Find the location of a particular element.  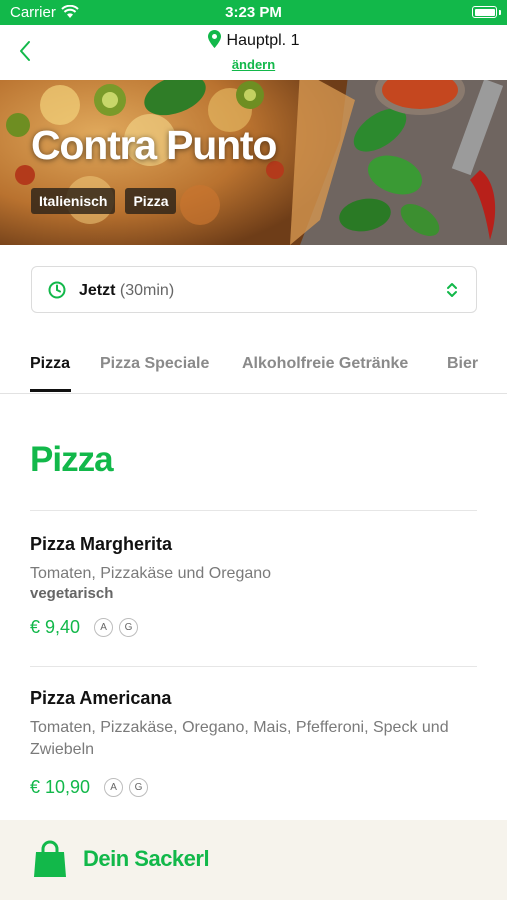

clock-icon is located at coordinates (57, 292).